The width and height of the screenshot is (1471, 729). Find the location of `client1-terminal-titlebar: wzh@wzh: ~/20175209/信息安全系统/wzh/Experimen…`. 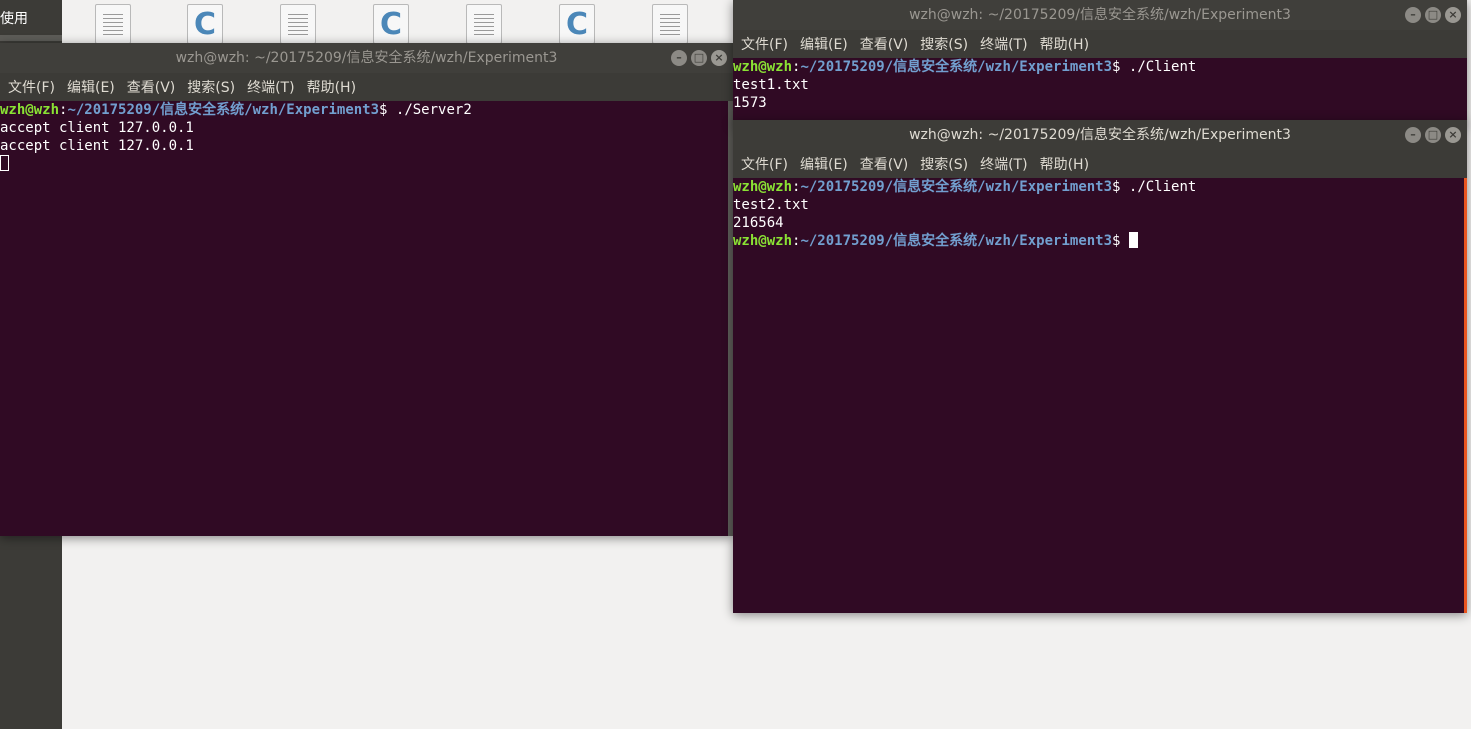

client1-terminal-titlebar: wzh@wzh: ~/20175209/信息安全系统/wzh/Experimen… is located at coordinates (1100, 15).